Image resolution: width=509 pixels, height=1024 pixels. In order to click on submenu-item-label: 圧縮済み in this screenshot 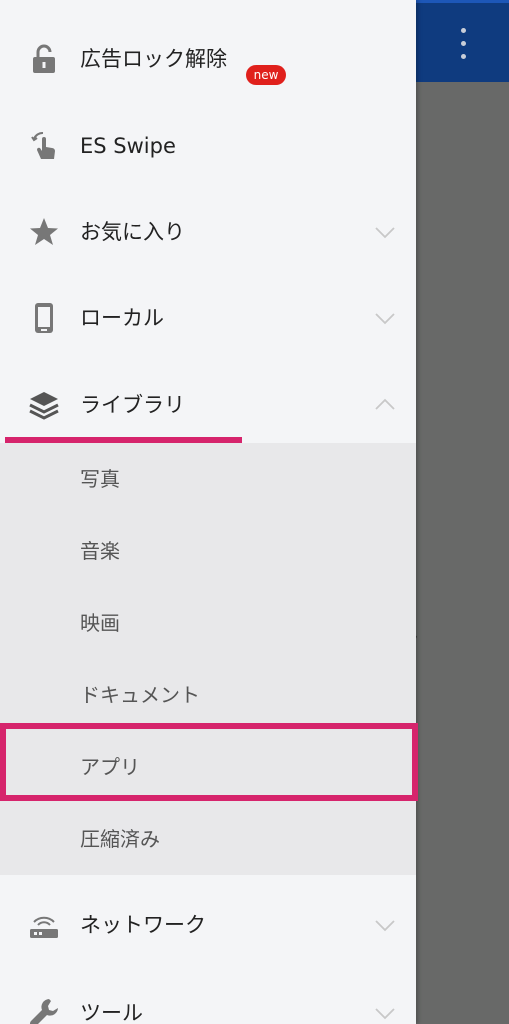, I will do `click(120, 839)`.